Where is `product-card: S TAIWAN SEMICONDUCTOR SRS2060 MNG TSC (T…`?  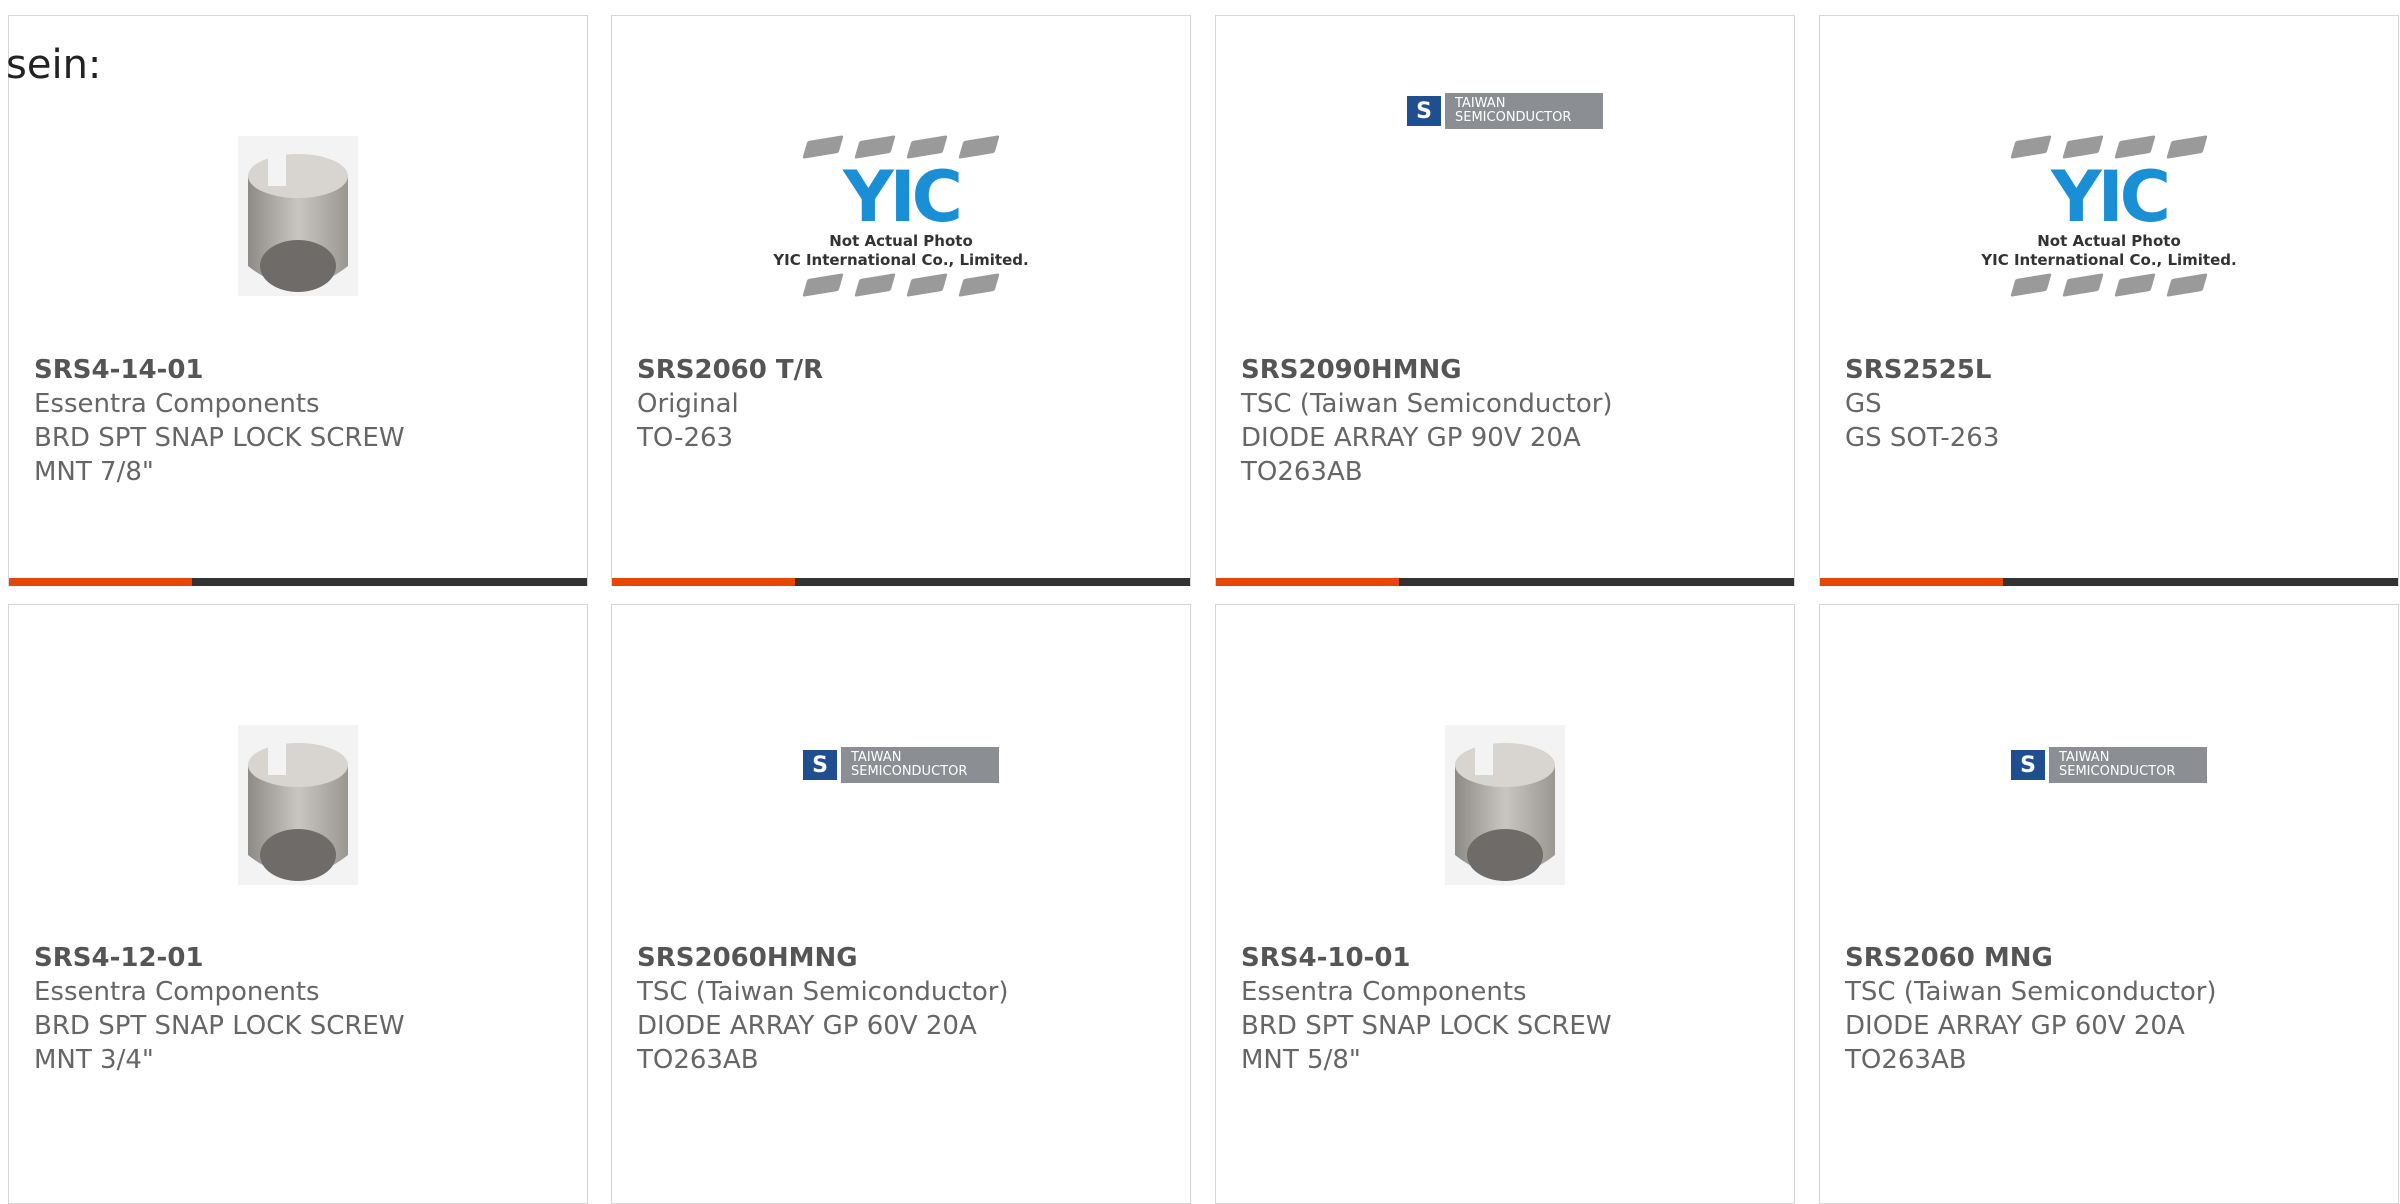 product-card: S TAIWAN SEMICONDUCTOR SRS2060 MNG TSC (T… is located at coordinates (2109, 904).